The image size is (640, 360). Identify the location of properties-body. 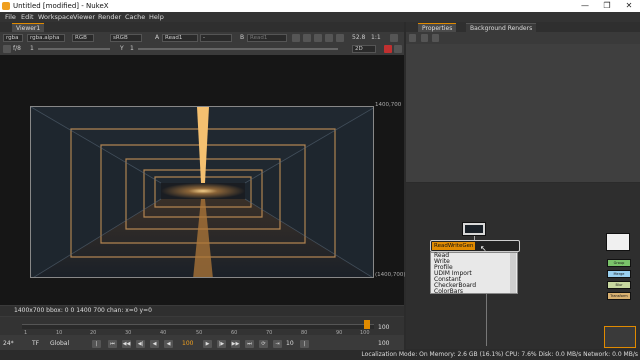
(523, 113).